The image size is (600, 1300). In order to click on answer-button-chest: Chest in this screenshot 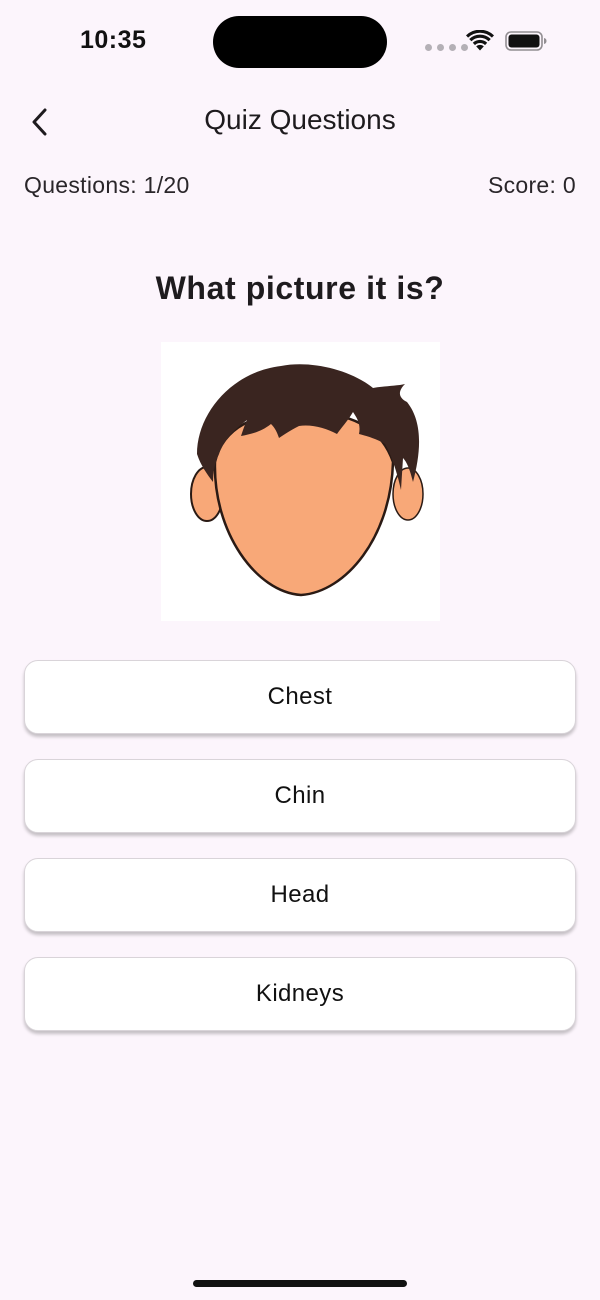, I will do `click(300, 697)`.